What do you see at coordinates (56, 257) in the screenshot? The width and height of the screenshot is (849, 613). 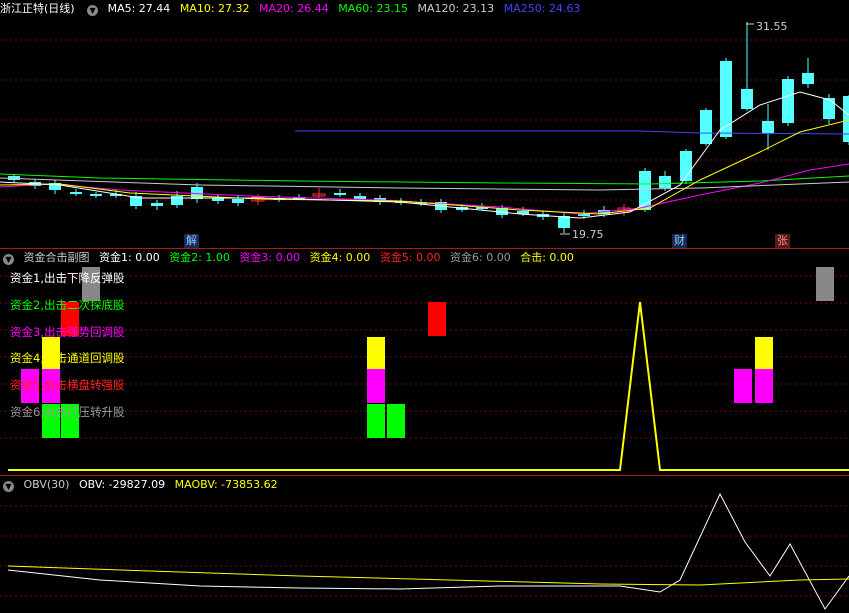 I see `fund-title: 资金合击副图` at bounding box center [56, 257].